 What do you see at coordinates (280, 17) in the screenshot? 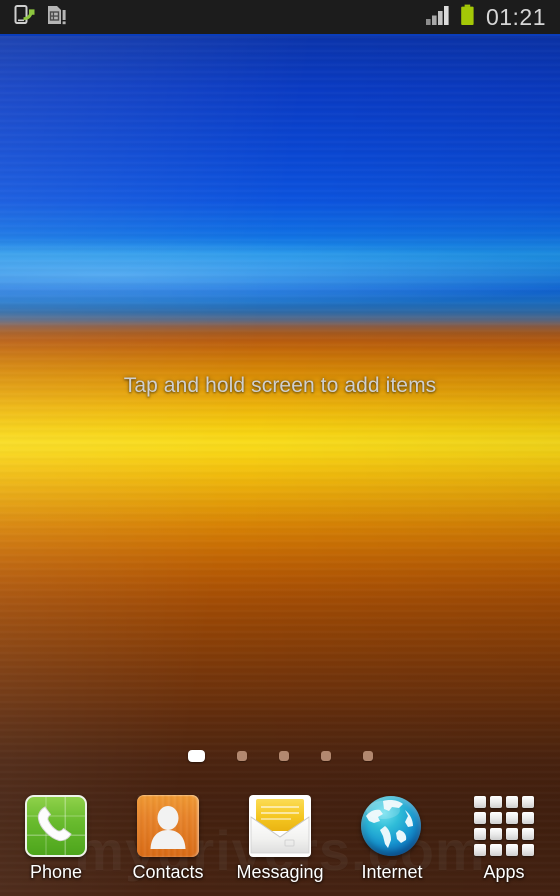
I see `status-bar: 01:21` at bounding box center [280, 17].